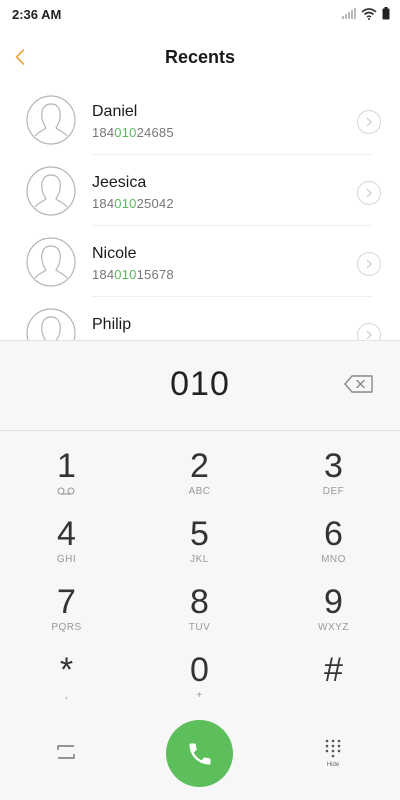 This screenshot has width=400, height=800. I want to click on key-digit: 4, so click(66, 534).